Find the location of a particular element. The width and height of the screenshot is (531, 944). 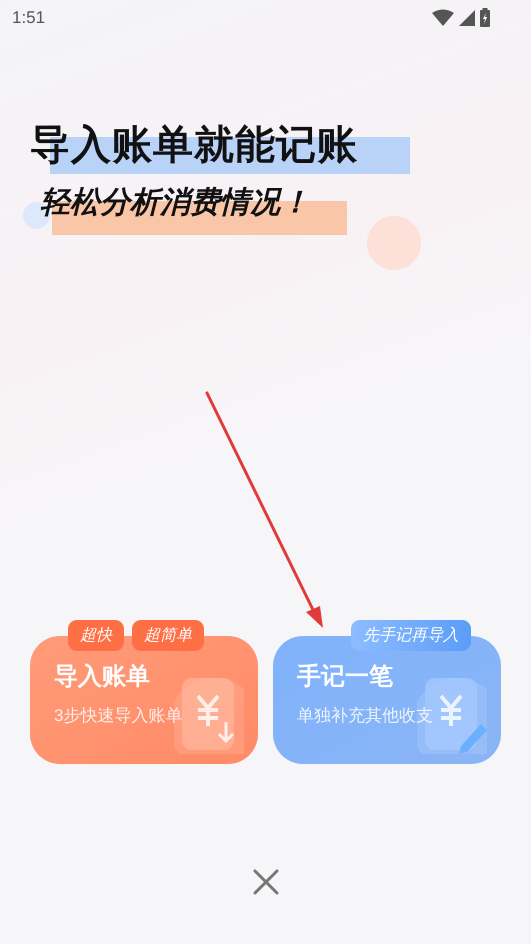

card-title: 手记一笔 is located at coordinates (345, 677).